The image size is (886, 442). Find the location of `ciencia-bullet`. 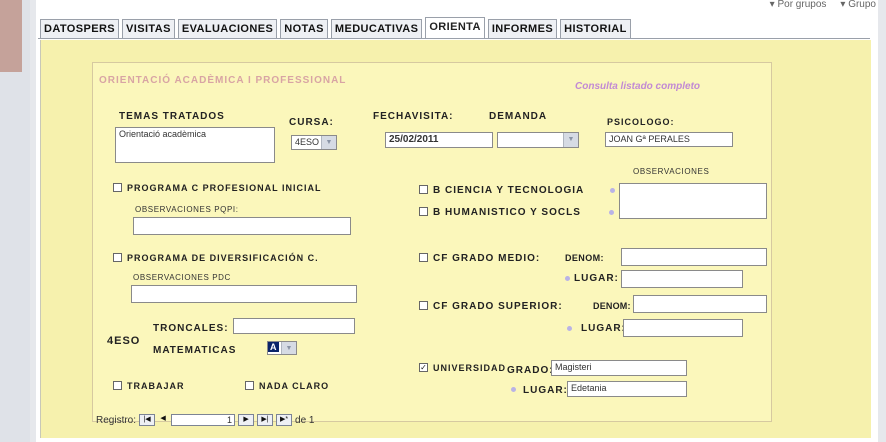

ciencia-bullet is located at coordinates (612, 190).